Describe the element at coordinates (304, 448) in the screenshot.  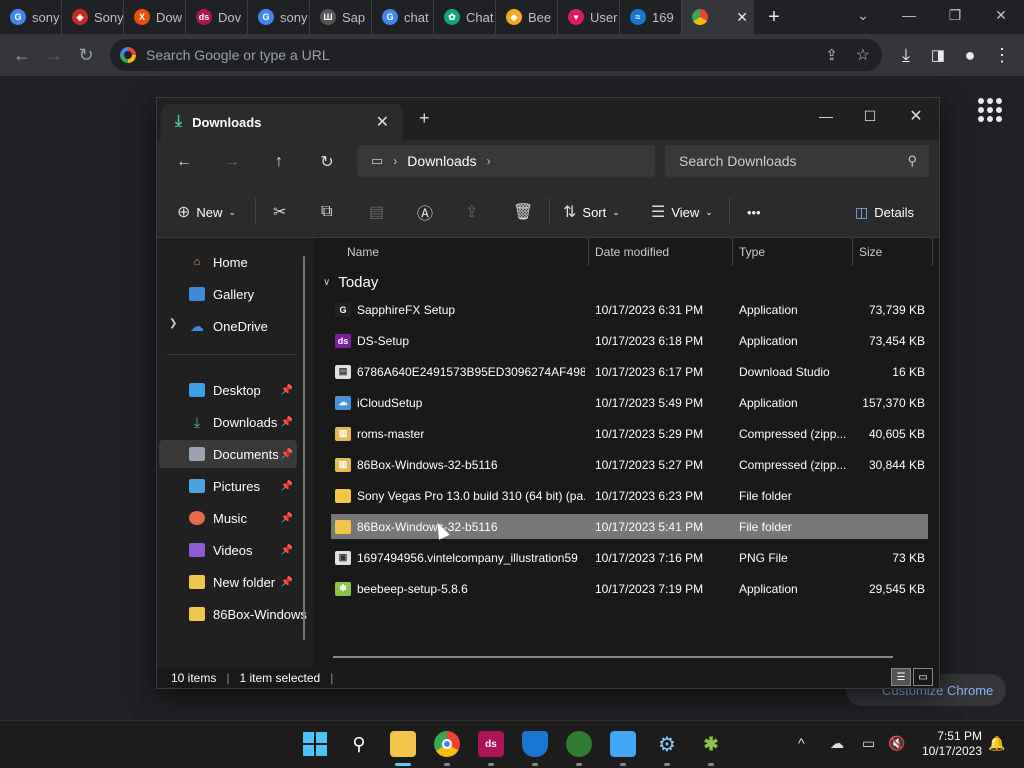
I see `nav-scrollbar` at that location.